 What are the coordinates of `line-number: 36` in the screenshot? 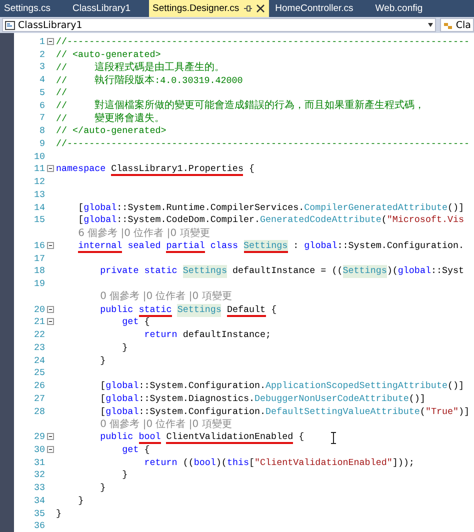 It's located at (38, 526).